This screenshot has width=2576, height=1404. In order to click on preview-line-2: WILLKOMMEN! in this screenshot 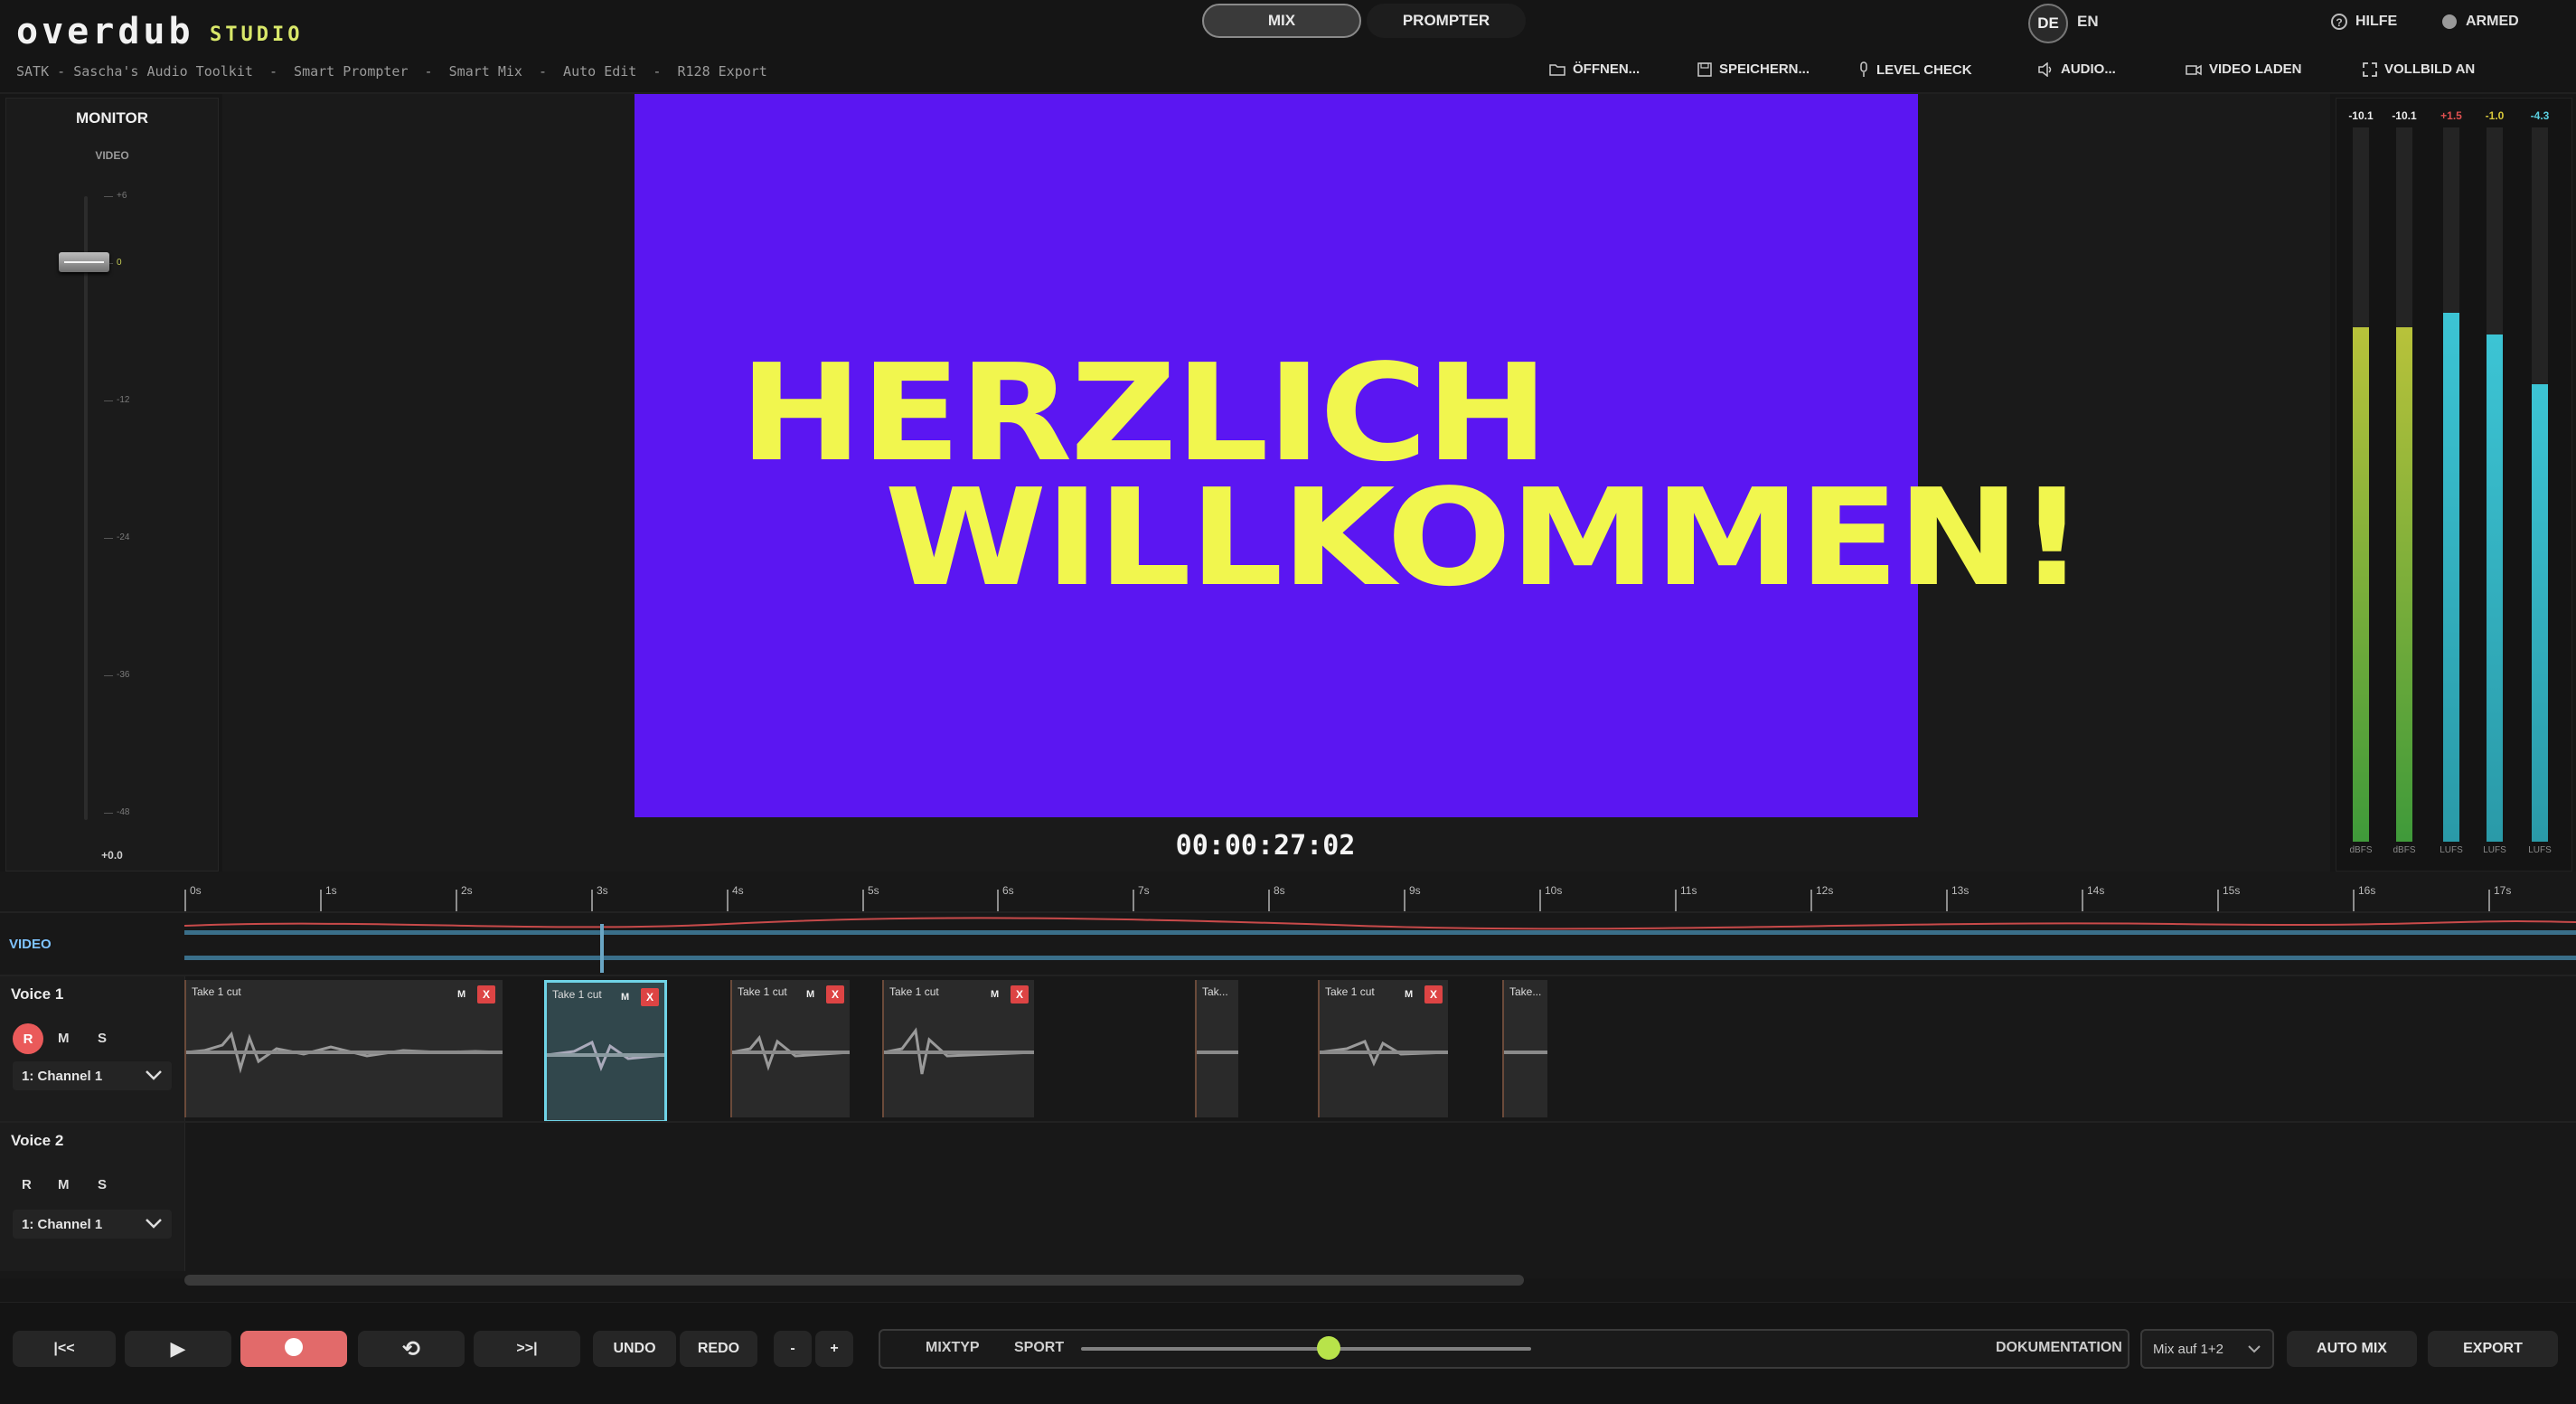, I will do `click(1485, 538)`.